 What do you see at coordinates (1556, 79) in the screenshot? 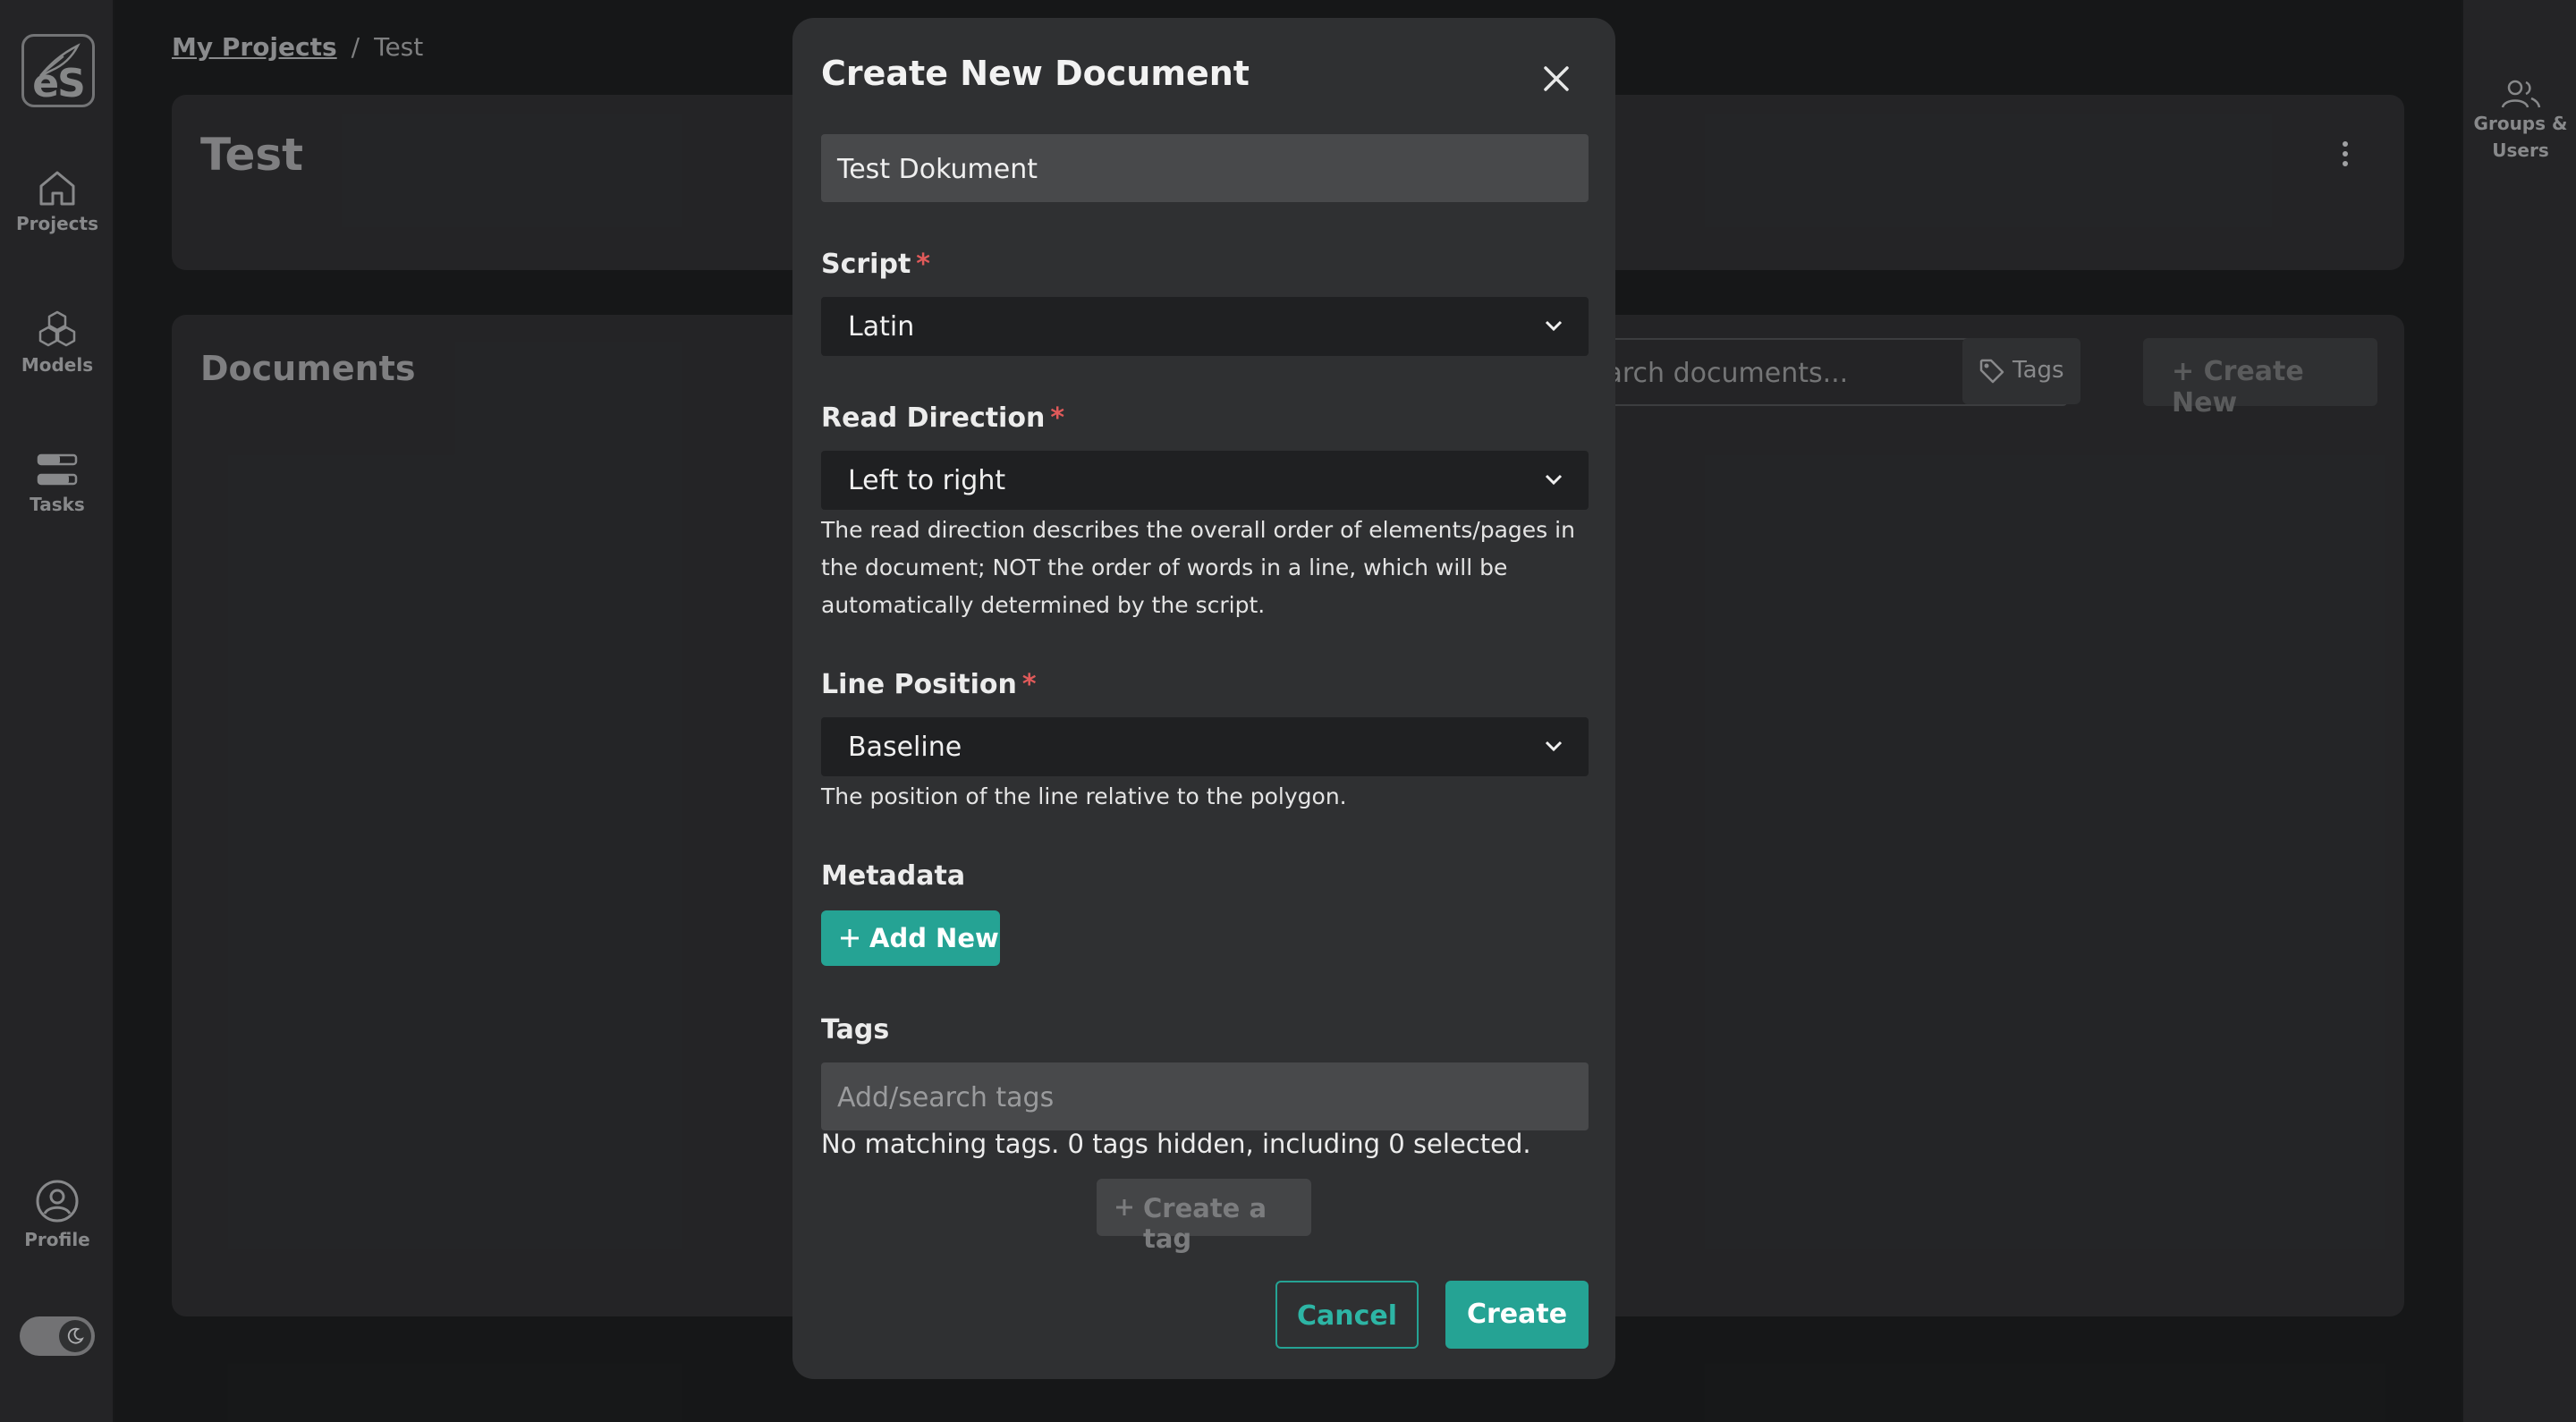
I see `close-icon` at bounding box center [1556, 79].